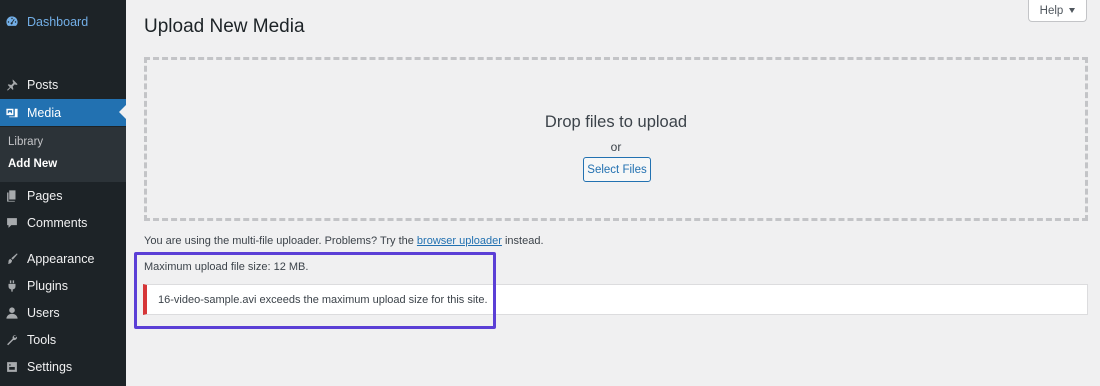 Image resolution: width=1100 pixels, height=386 pixels. I want to click on sidebar-item-media: Media, so click(63, 112).